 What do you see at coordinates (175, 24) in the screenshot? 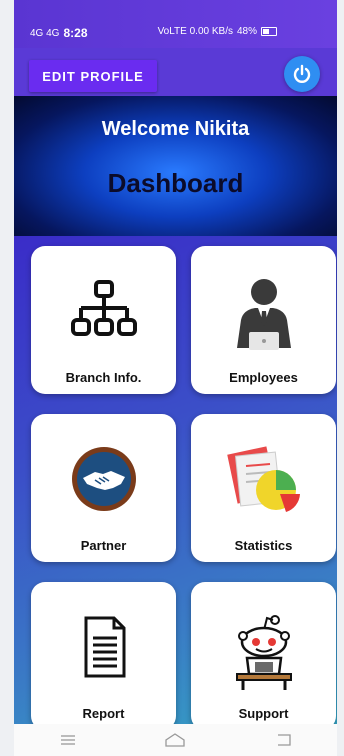
I see `status-bar: 4G 4G 8:28 VoLTE 0.00 KB/s 48%` at bounding box center [175, 24].